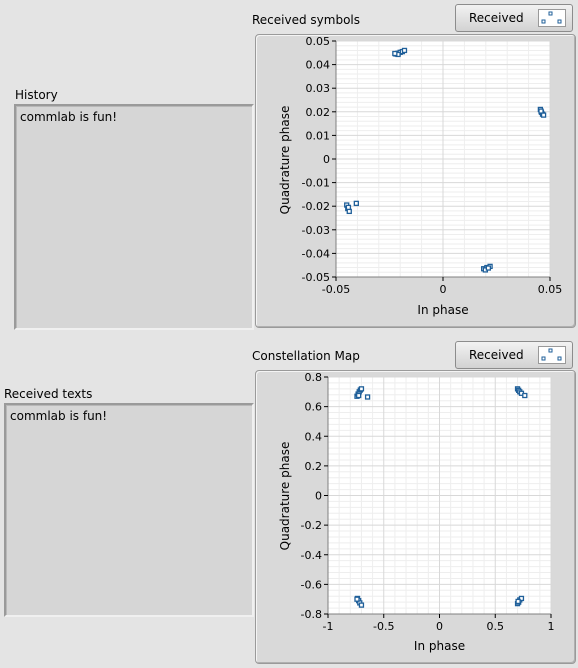  What do you see at coordinates (311, 584) in the screenshot?
I see `y-tick-label: -0.6` at bounding box center [311, 584].